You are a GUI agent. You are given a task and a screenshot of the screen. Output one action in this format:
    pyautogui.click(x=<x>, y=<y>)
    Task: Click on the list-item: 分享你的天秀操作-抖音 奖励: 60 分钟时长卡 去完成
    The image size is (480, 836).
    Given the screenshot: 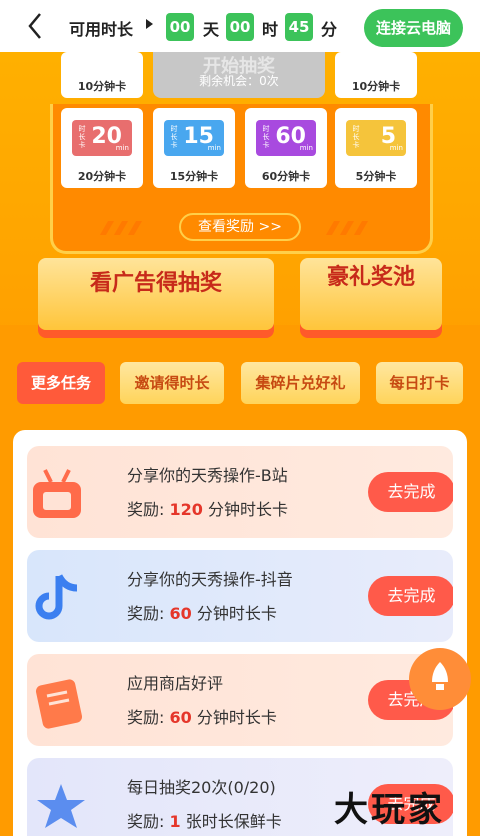 What is the action you would take?
    pyautogui.click(x=240, y=596)
    